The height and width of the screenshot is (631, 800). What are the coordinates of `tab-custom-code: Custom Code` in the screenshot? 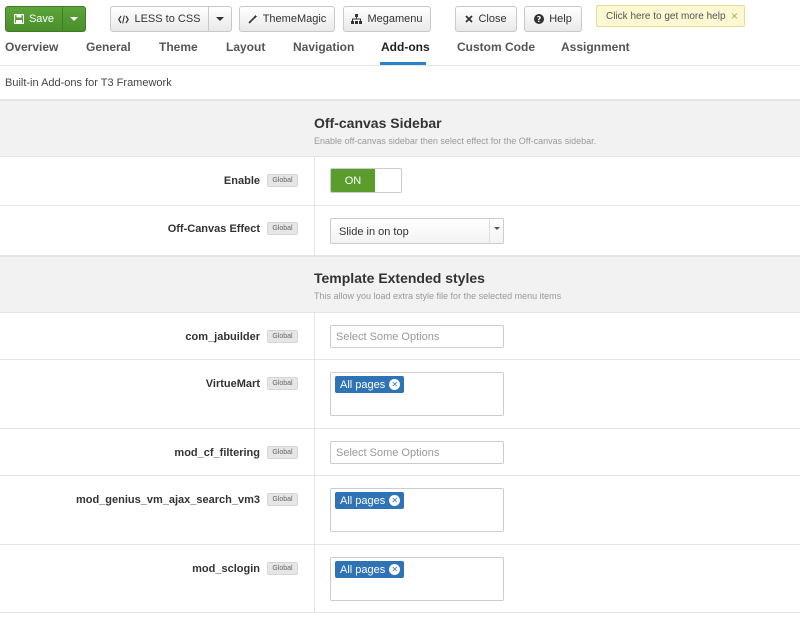 It's located at (496, 47).